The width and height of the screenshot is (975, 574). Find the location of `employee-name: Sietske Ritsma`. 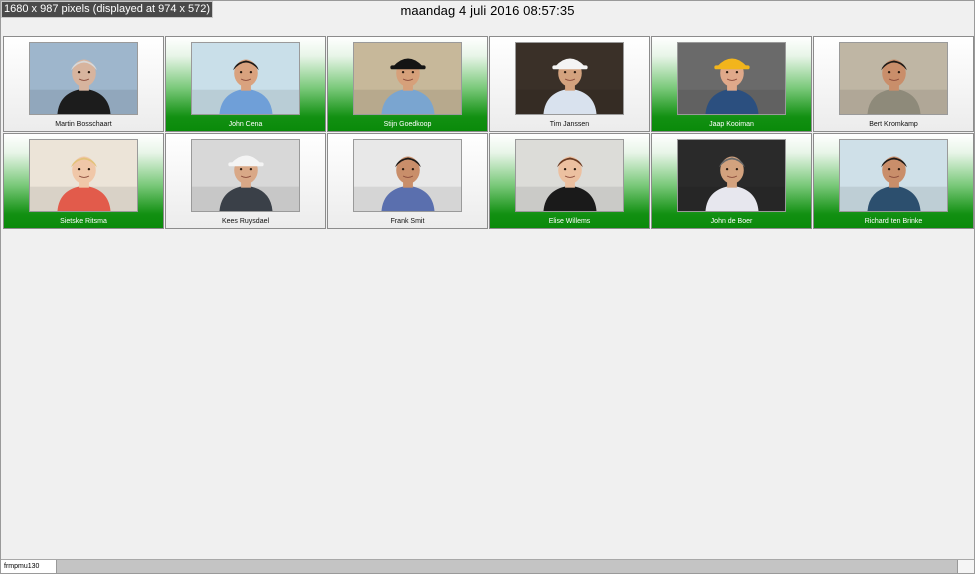

employee-name: Sietske Ritsma is located at coordinates (83, 221).